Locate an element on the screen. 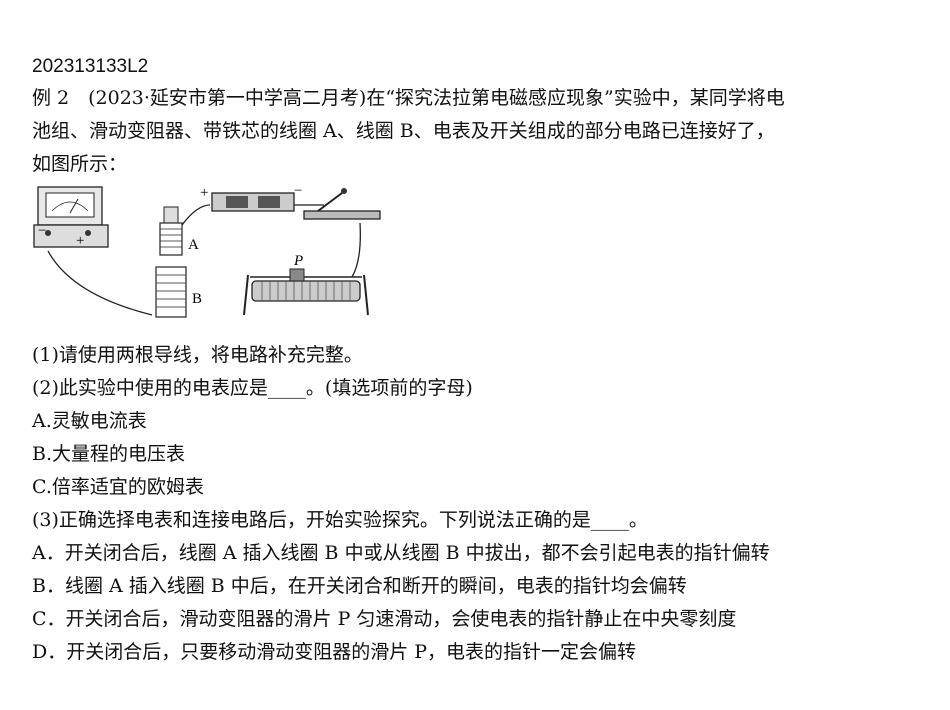 Image resolution: width=950 pixels, height=710 pixels. q2-option-b: B.大量程的电压表 is located at coordinates (109, 454).